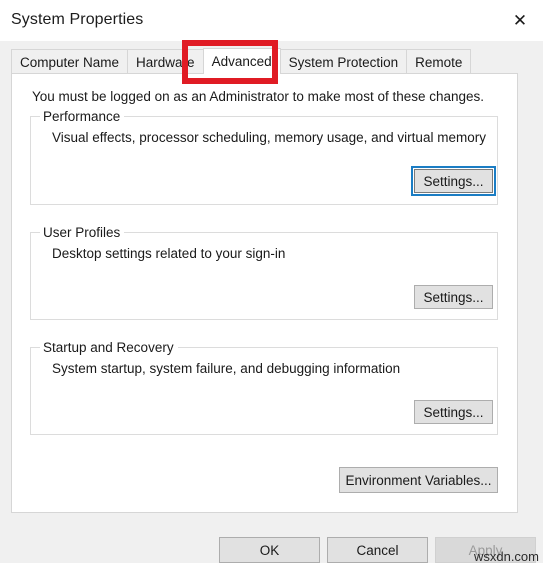  I want to click on startup-recovery-group-legend: Startup and Recovery, so click(109, 347).